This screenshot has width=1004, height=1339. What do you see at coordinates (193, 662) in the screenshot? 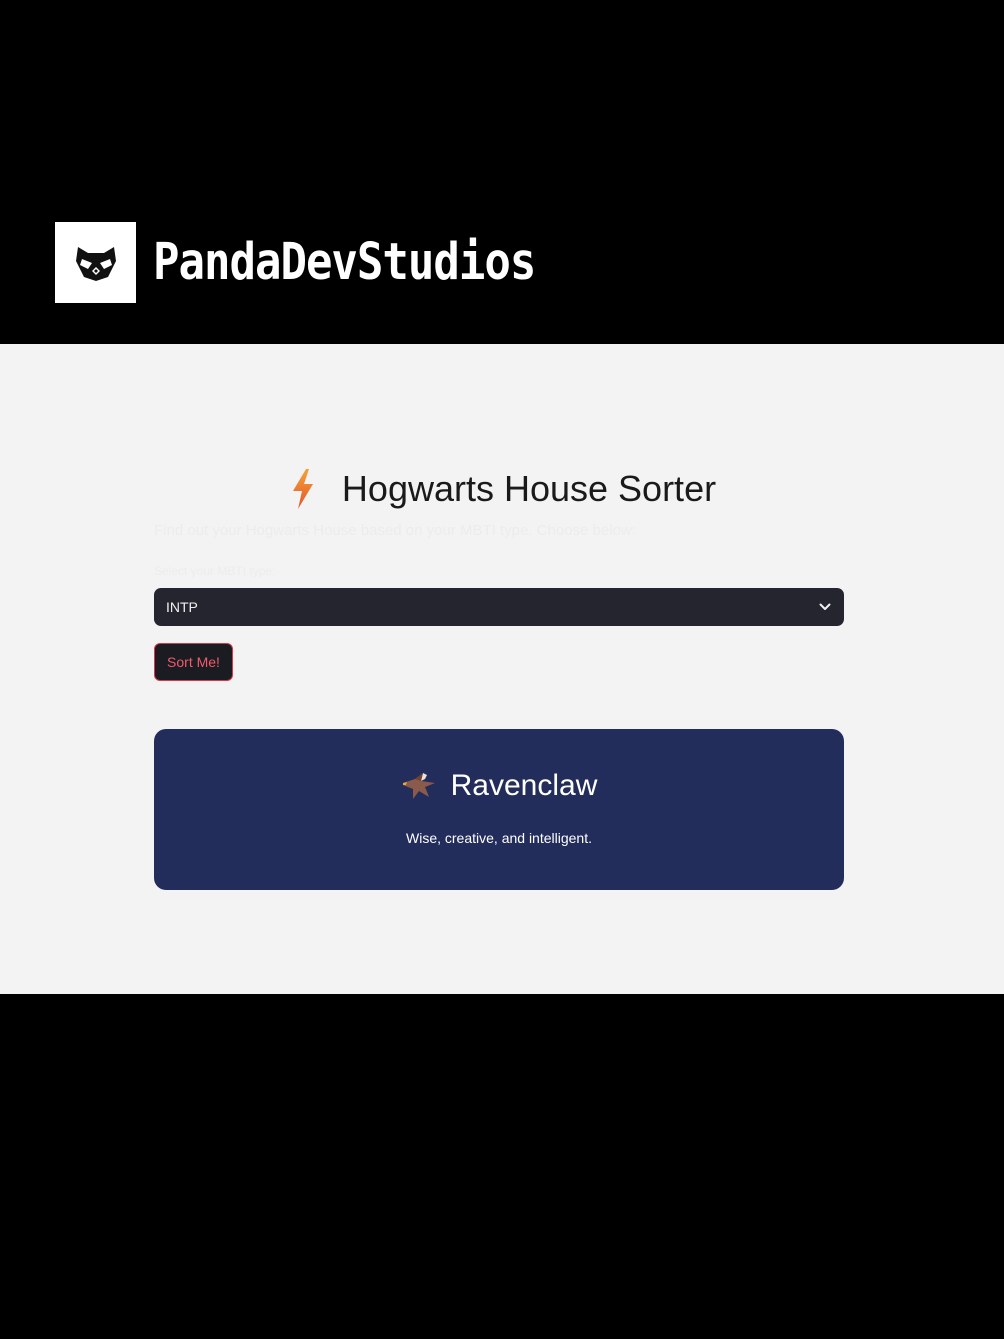
I see `sort-me-button: Sort Me!` at bounding box center [193, 662].